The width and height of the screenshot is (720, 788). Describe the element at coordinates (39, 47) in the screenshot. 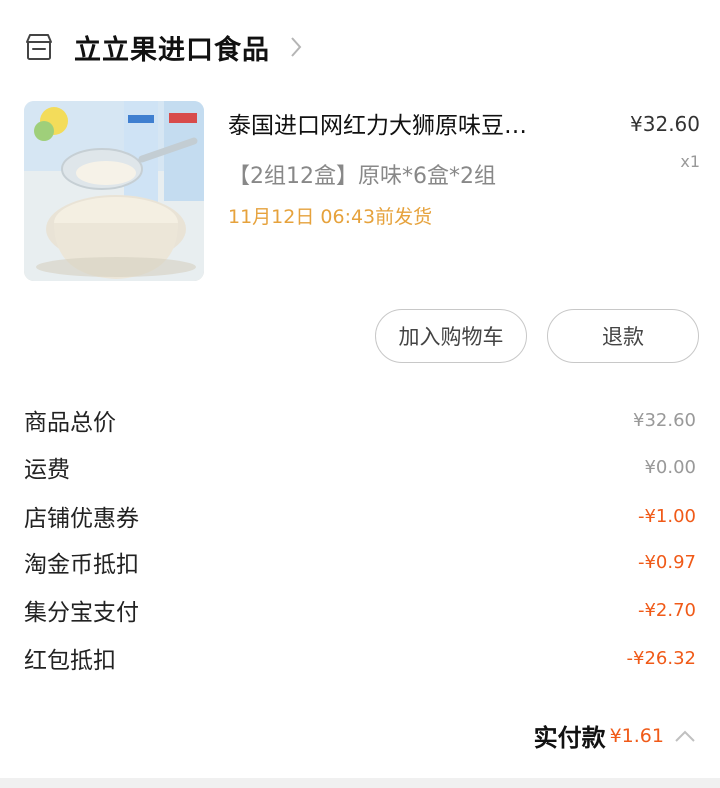

I see `store-icon` at that location.